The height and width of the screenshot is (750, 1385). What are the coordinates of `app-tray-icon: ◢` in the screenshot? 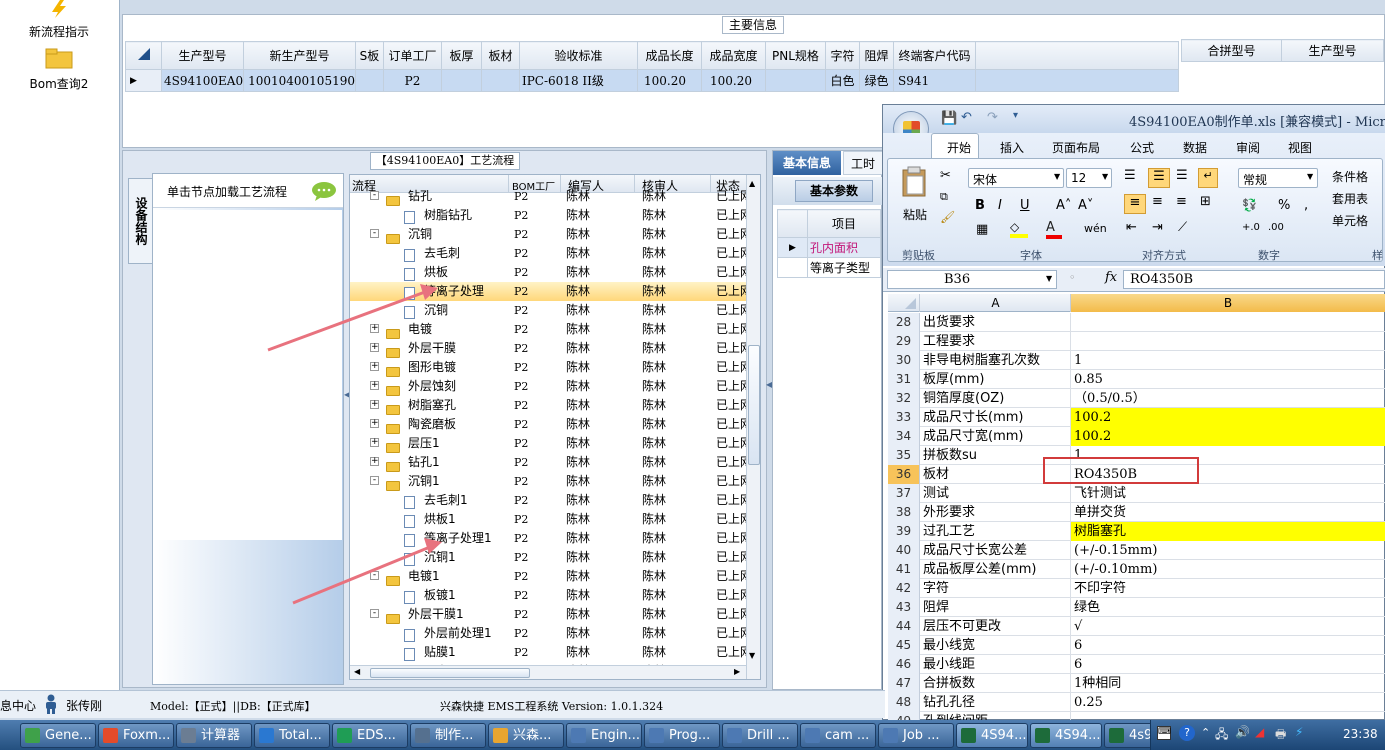 It's located at (1259, 732).